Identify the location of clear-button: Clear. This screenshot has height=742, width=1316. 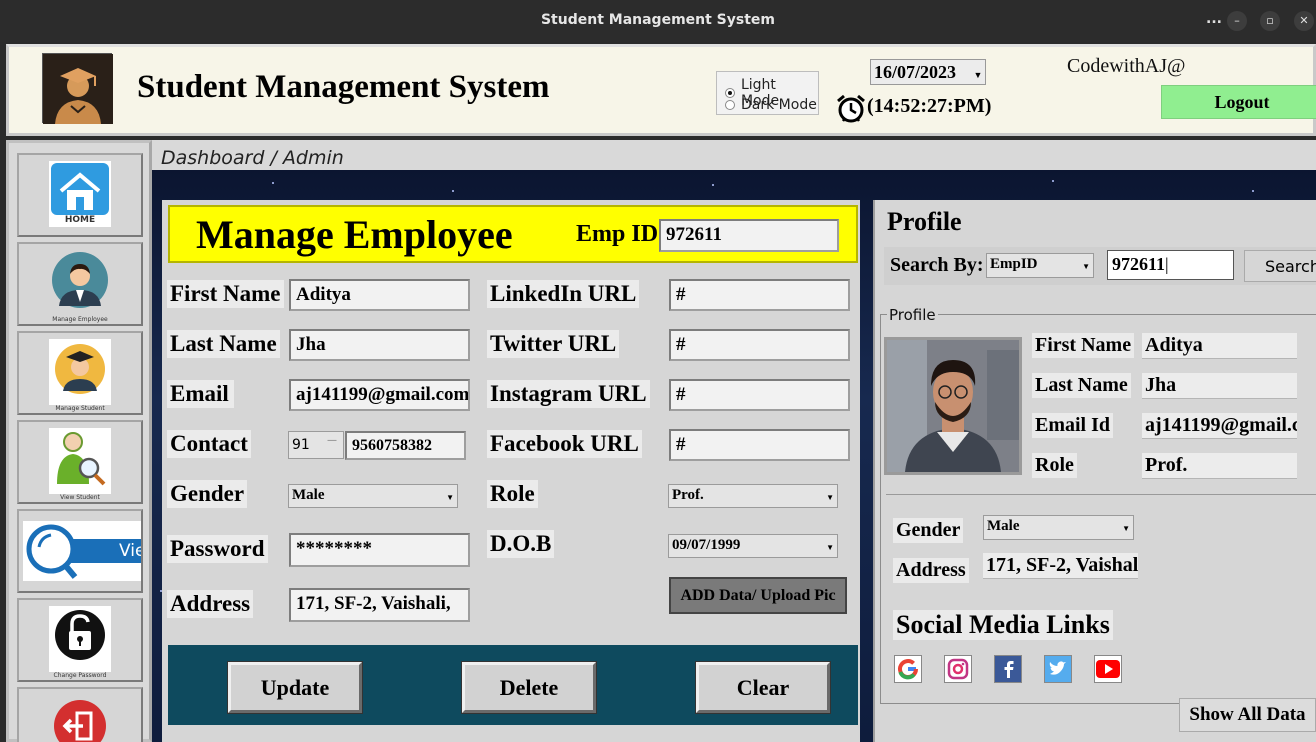
(763, 687).